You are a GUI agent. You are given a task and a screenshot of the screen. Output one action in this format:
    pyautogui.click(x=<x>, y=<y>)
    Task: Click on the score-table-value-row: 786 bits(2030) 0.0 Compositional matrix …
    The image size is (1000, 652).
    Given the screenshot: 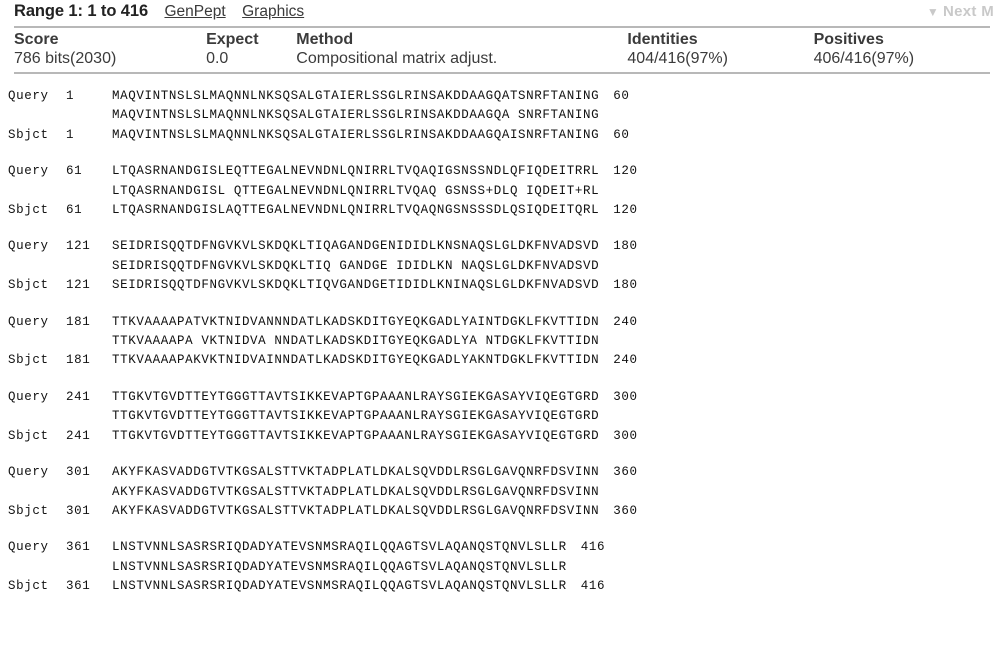 What is the action you would take?
    pyautogui.click(x=502, y=59)
    